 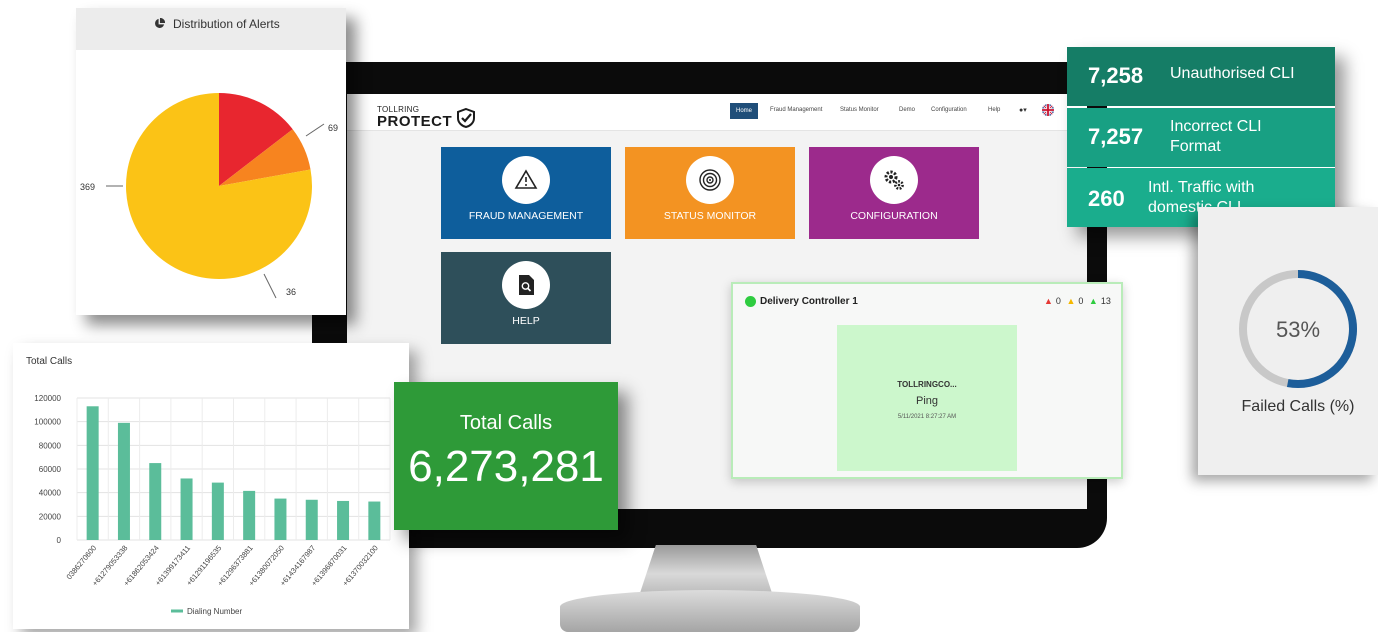 I want to click on device-status: Ping, so click(x=927, y=401).